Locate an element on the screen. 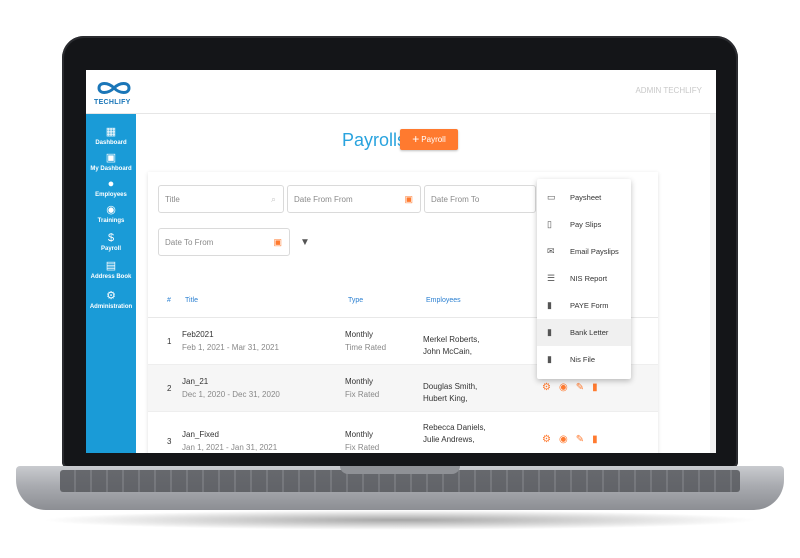 Image resolution: width=800 pixels, height=558 pixels. sidebar-item-payroll: $ Payroll is located at coordinates (111, 242).